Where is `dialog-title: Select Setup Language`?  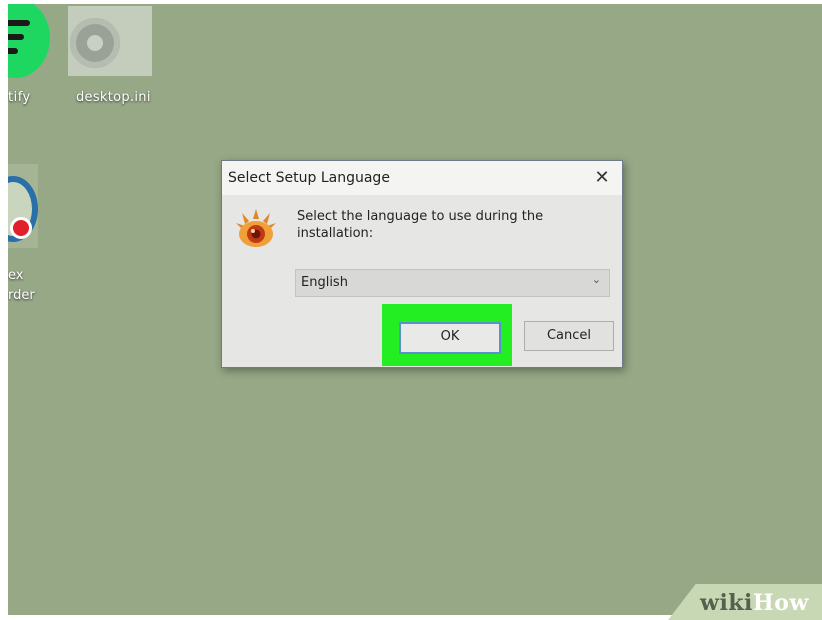
dialog-title: Select Setup Language is located at coordinates (309, 178).